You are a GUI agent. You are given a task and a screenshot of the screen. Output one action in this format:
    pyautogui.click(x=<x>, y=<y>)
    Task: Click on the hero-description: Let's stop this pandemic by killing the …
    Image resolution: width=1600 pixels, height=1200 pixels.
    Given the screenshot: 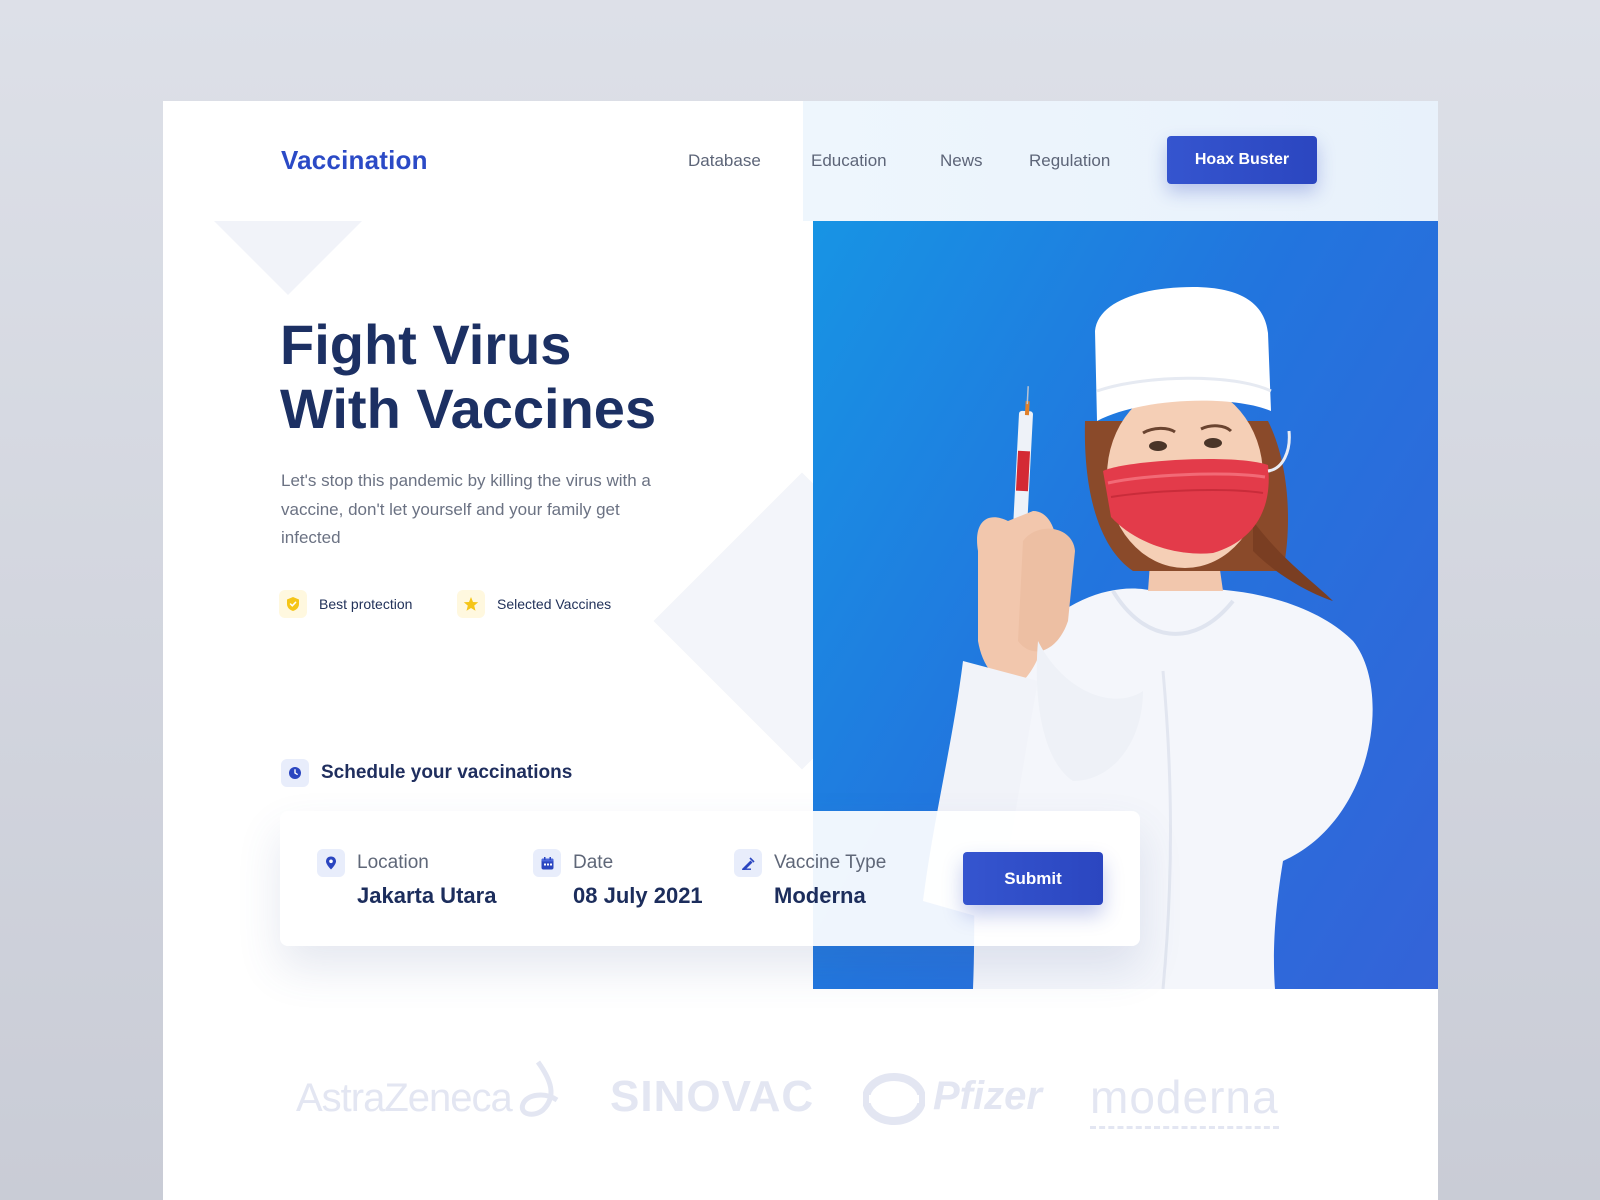 What is the action you would take?
    pyautogui.click(x=466, y=509)
    